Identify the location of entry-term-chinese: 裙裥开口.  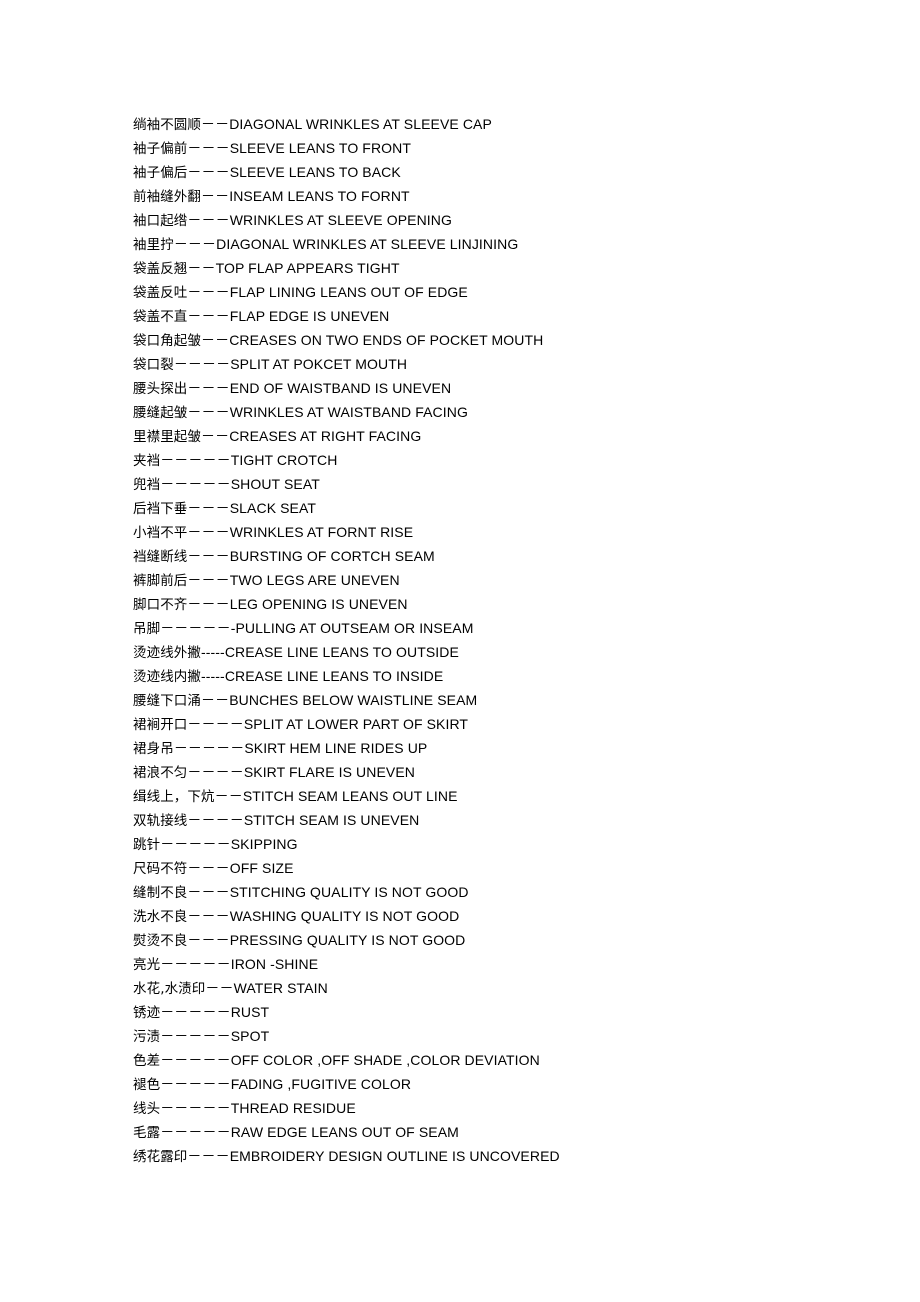
(160, 725).